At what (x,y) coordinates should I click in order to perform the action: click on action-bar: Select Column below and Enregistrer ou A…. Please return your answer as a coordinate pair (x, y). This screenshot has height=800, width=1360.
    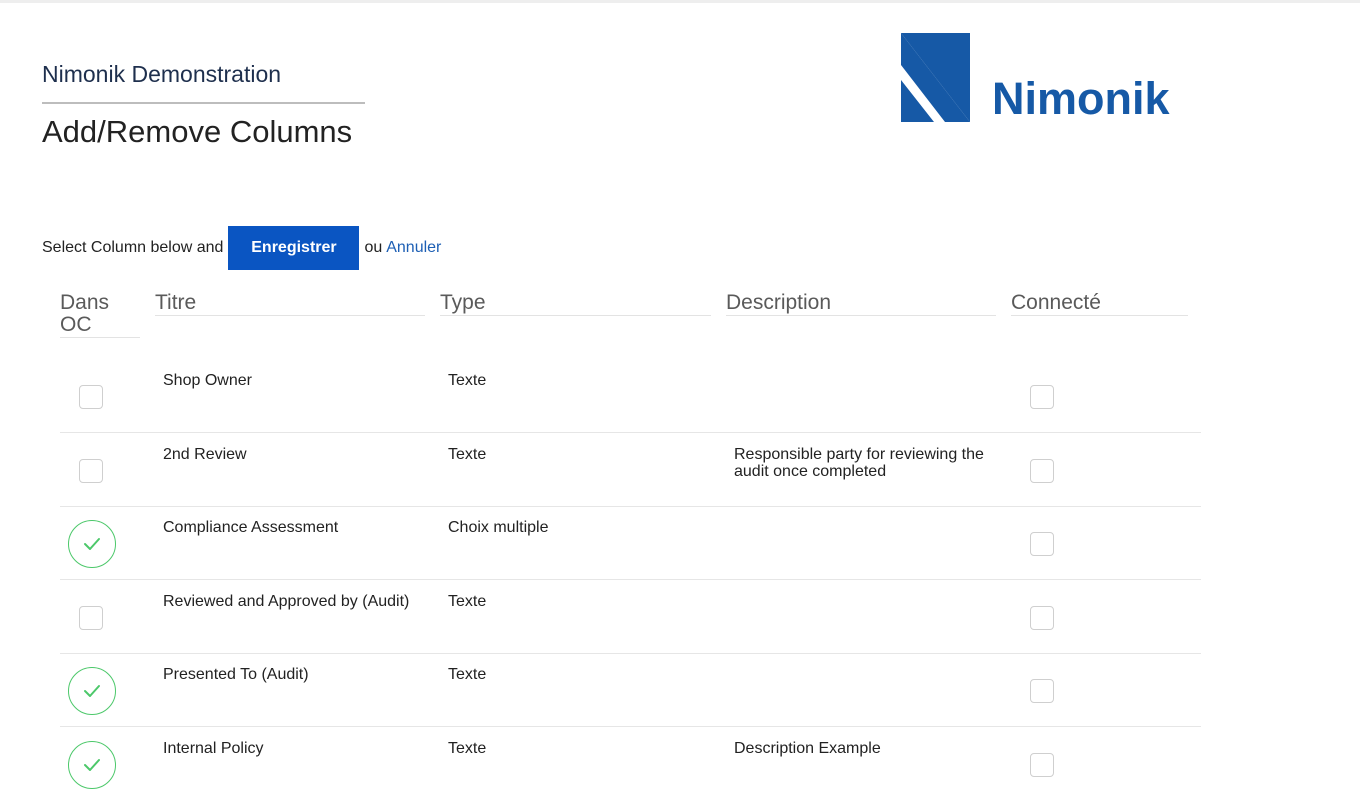
    Looking at the image, I should click on (241, 248).